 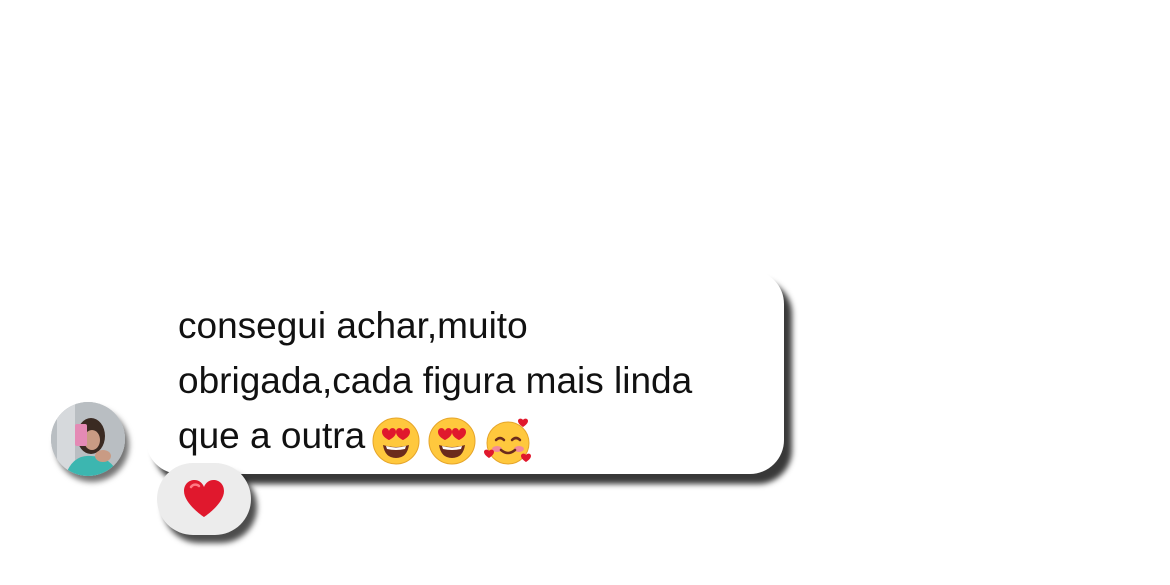 I want to click on sender-avatar, so click(x=88, y=439).